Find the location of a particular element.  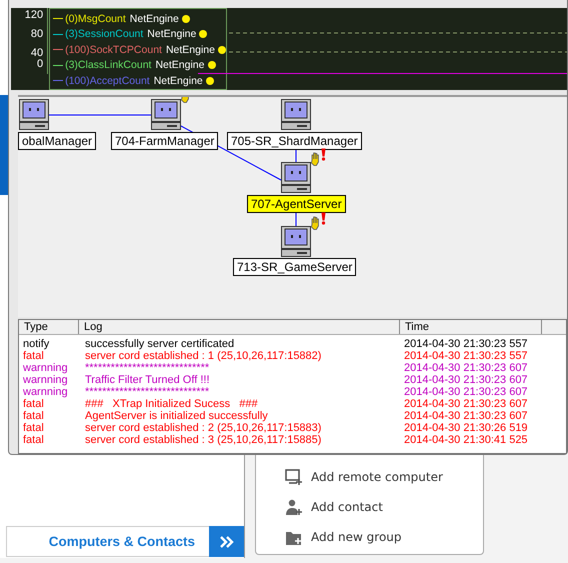

action-label: Add contact is located at coordinates (347, 507).